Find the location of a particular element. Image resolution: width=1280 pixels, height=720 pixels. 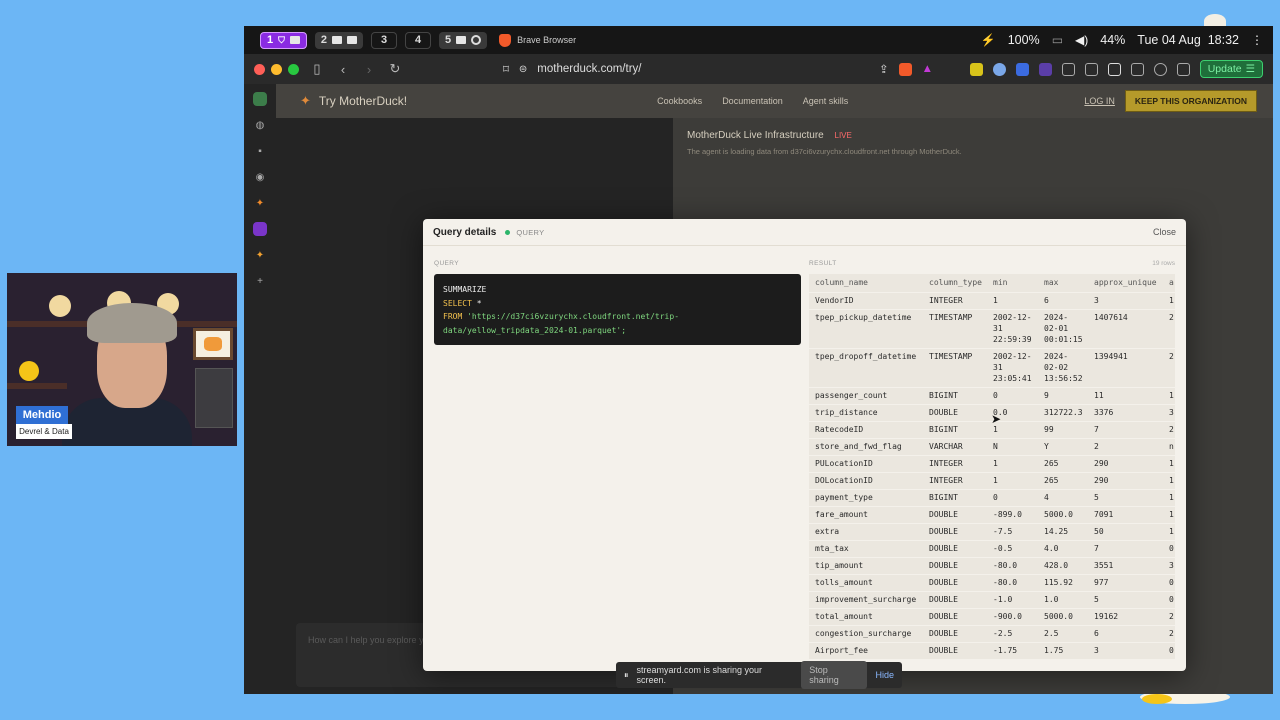

hide-button: Hide is located at coordinates (884, 675).